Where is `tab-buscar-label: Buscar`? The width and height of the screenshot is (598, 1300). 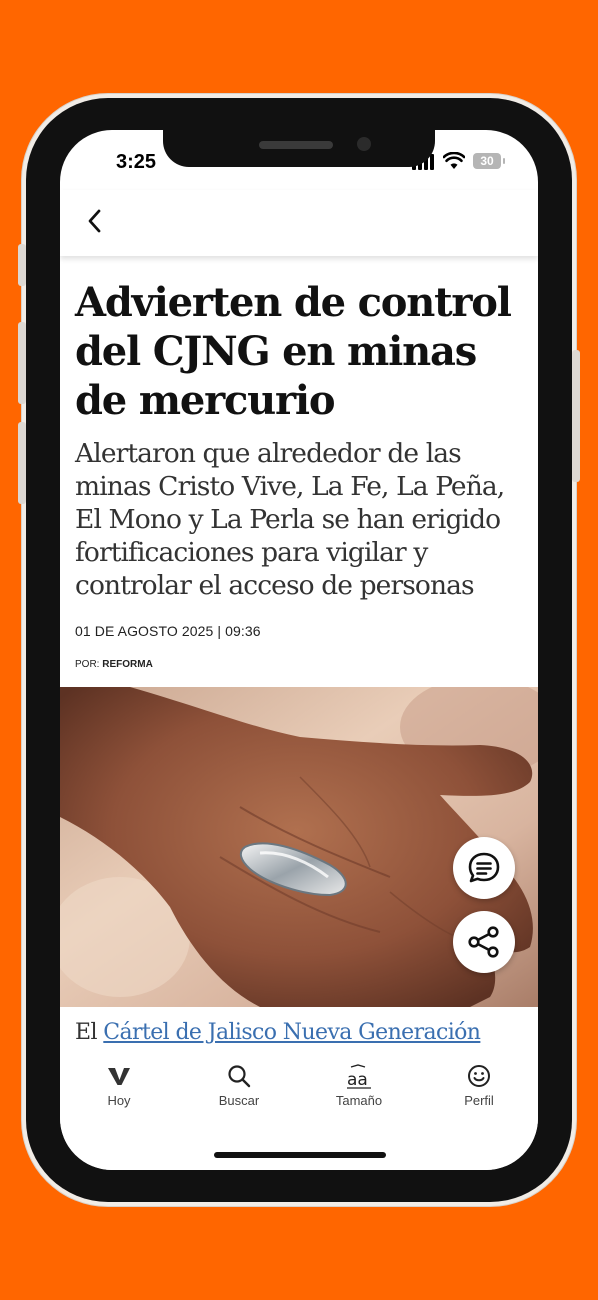
tab-buscar-label: Buscar is located at coordinates (239, 1100).